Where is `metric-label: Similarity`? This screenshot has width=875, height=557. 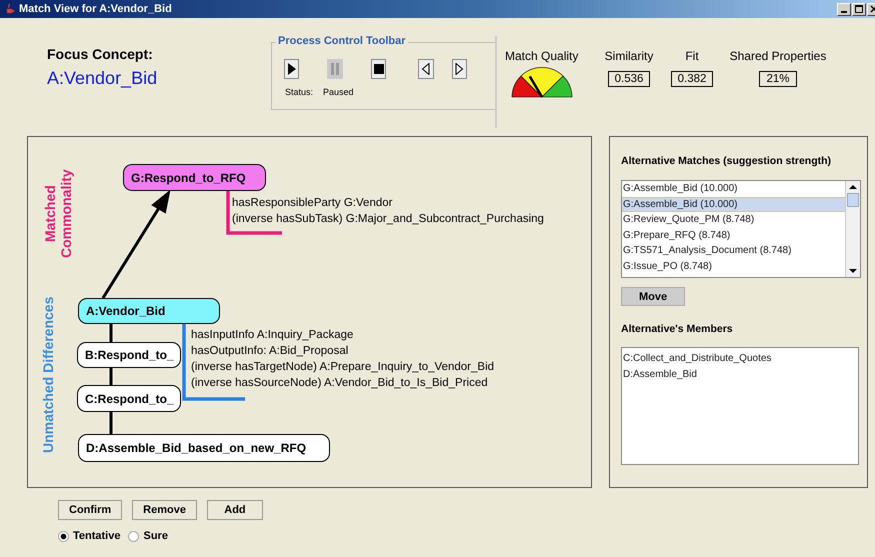 metric-label: Similarity is located at coordinates (629, 56).